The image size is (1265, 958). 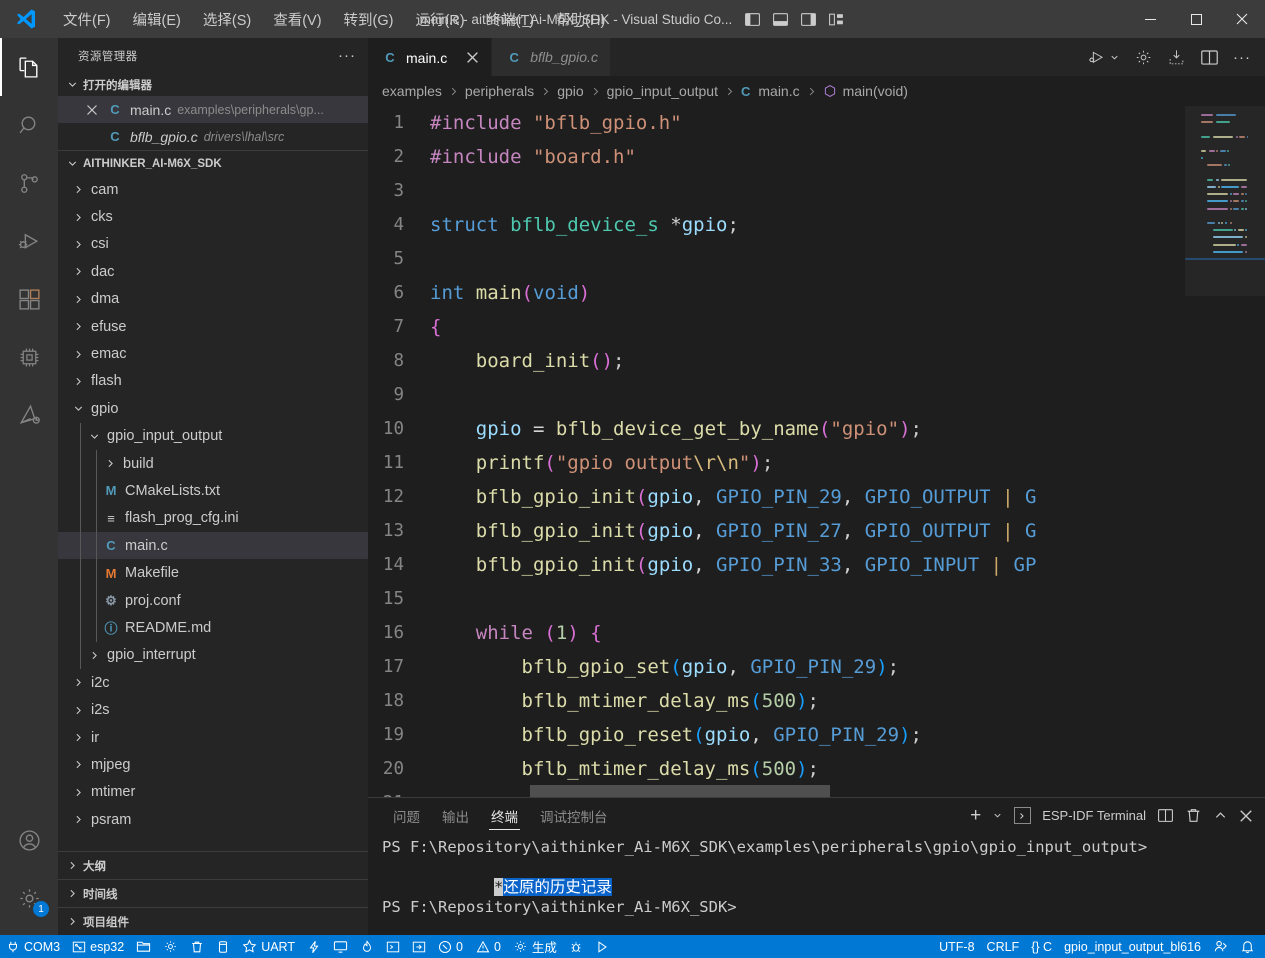 I want to click on status-open-folder, so click(x=143, y=946).